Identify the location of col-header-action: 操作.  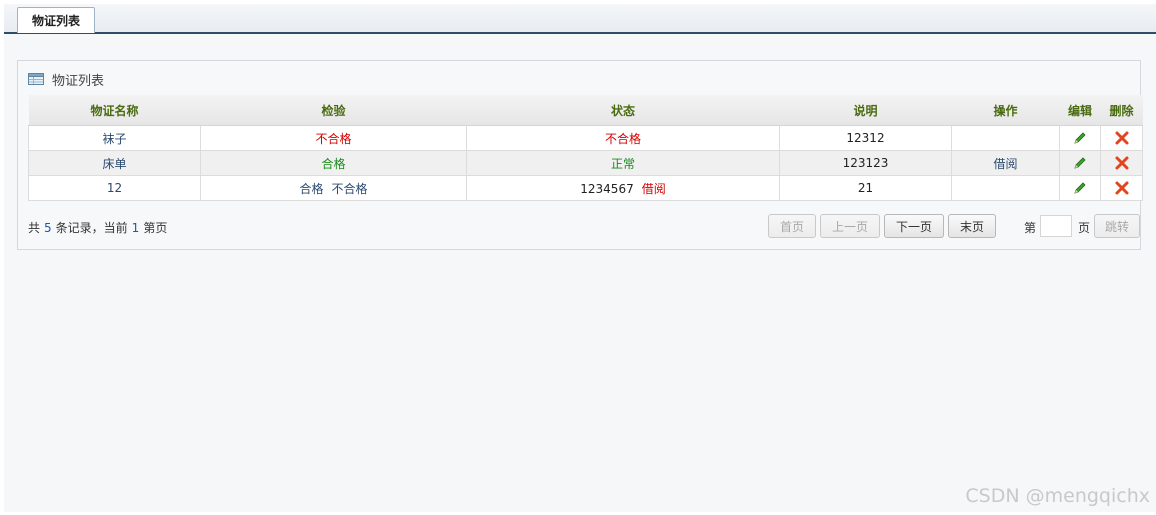
(1005, 110).